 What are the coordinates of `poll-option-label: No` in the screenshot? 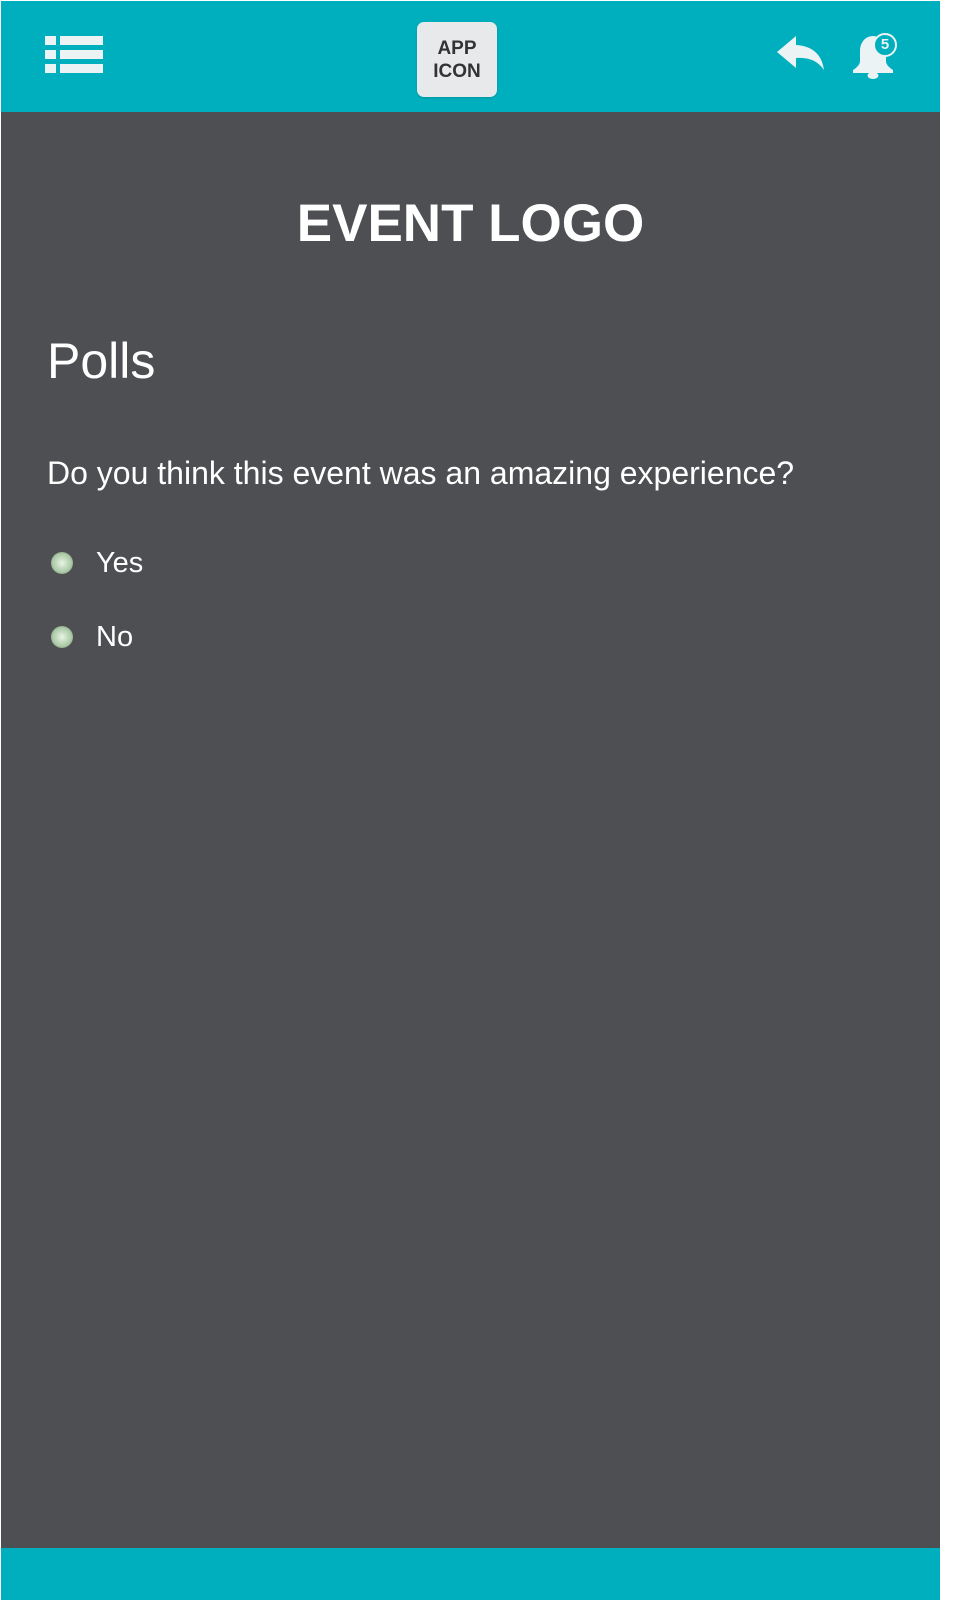 It's located at (115, 637).